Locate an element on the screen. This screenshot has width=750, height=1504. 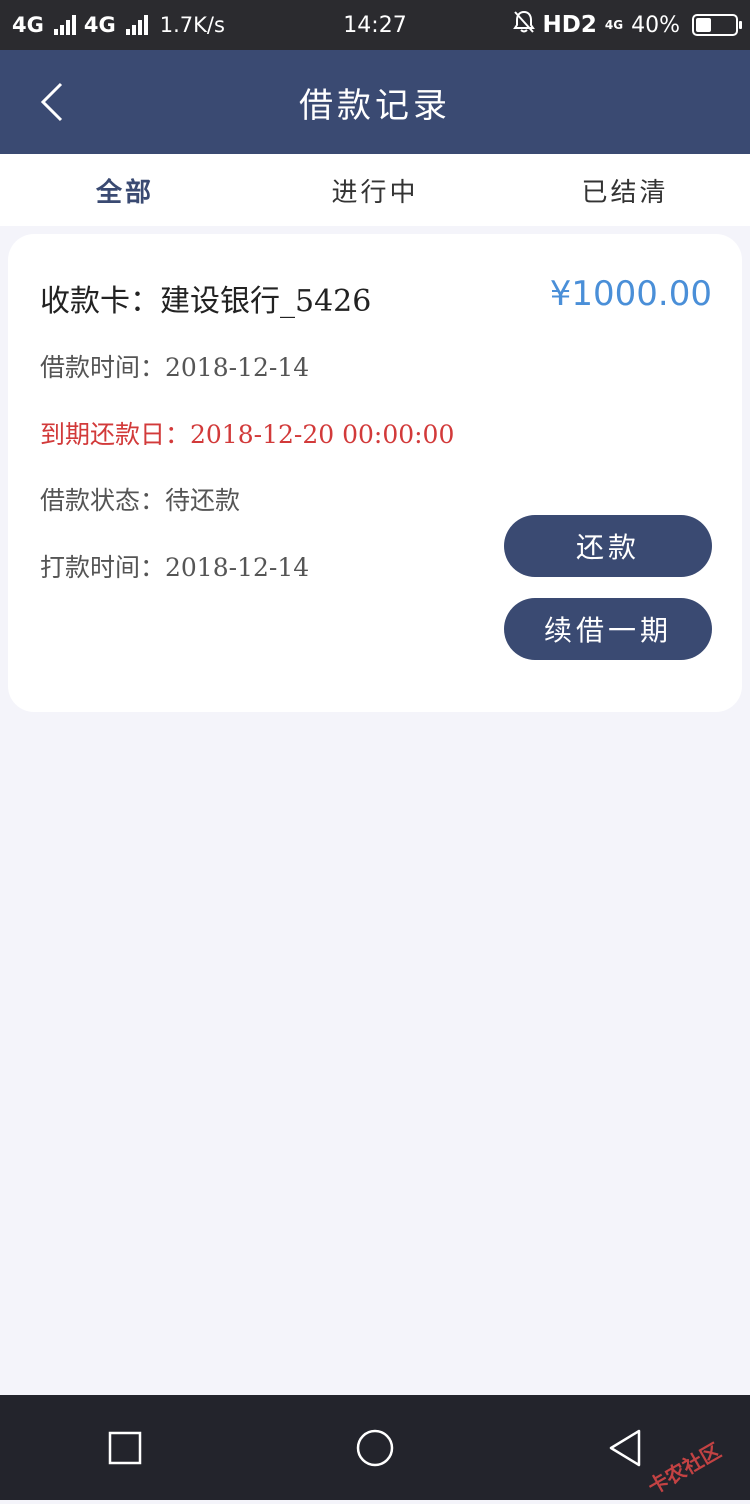
page-title: 借款记录 is located at coordinates (375, 102).